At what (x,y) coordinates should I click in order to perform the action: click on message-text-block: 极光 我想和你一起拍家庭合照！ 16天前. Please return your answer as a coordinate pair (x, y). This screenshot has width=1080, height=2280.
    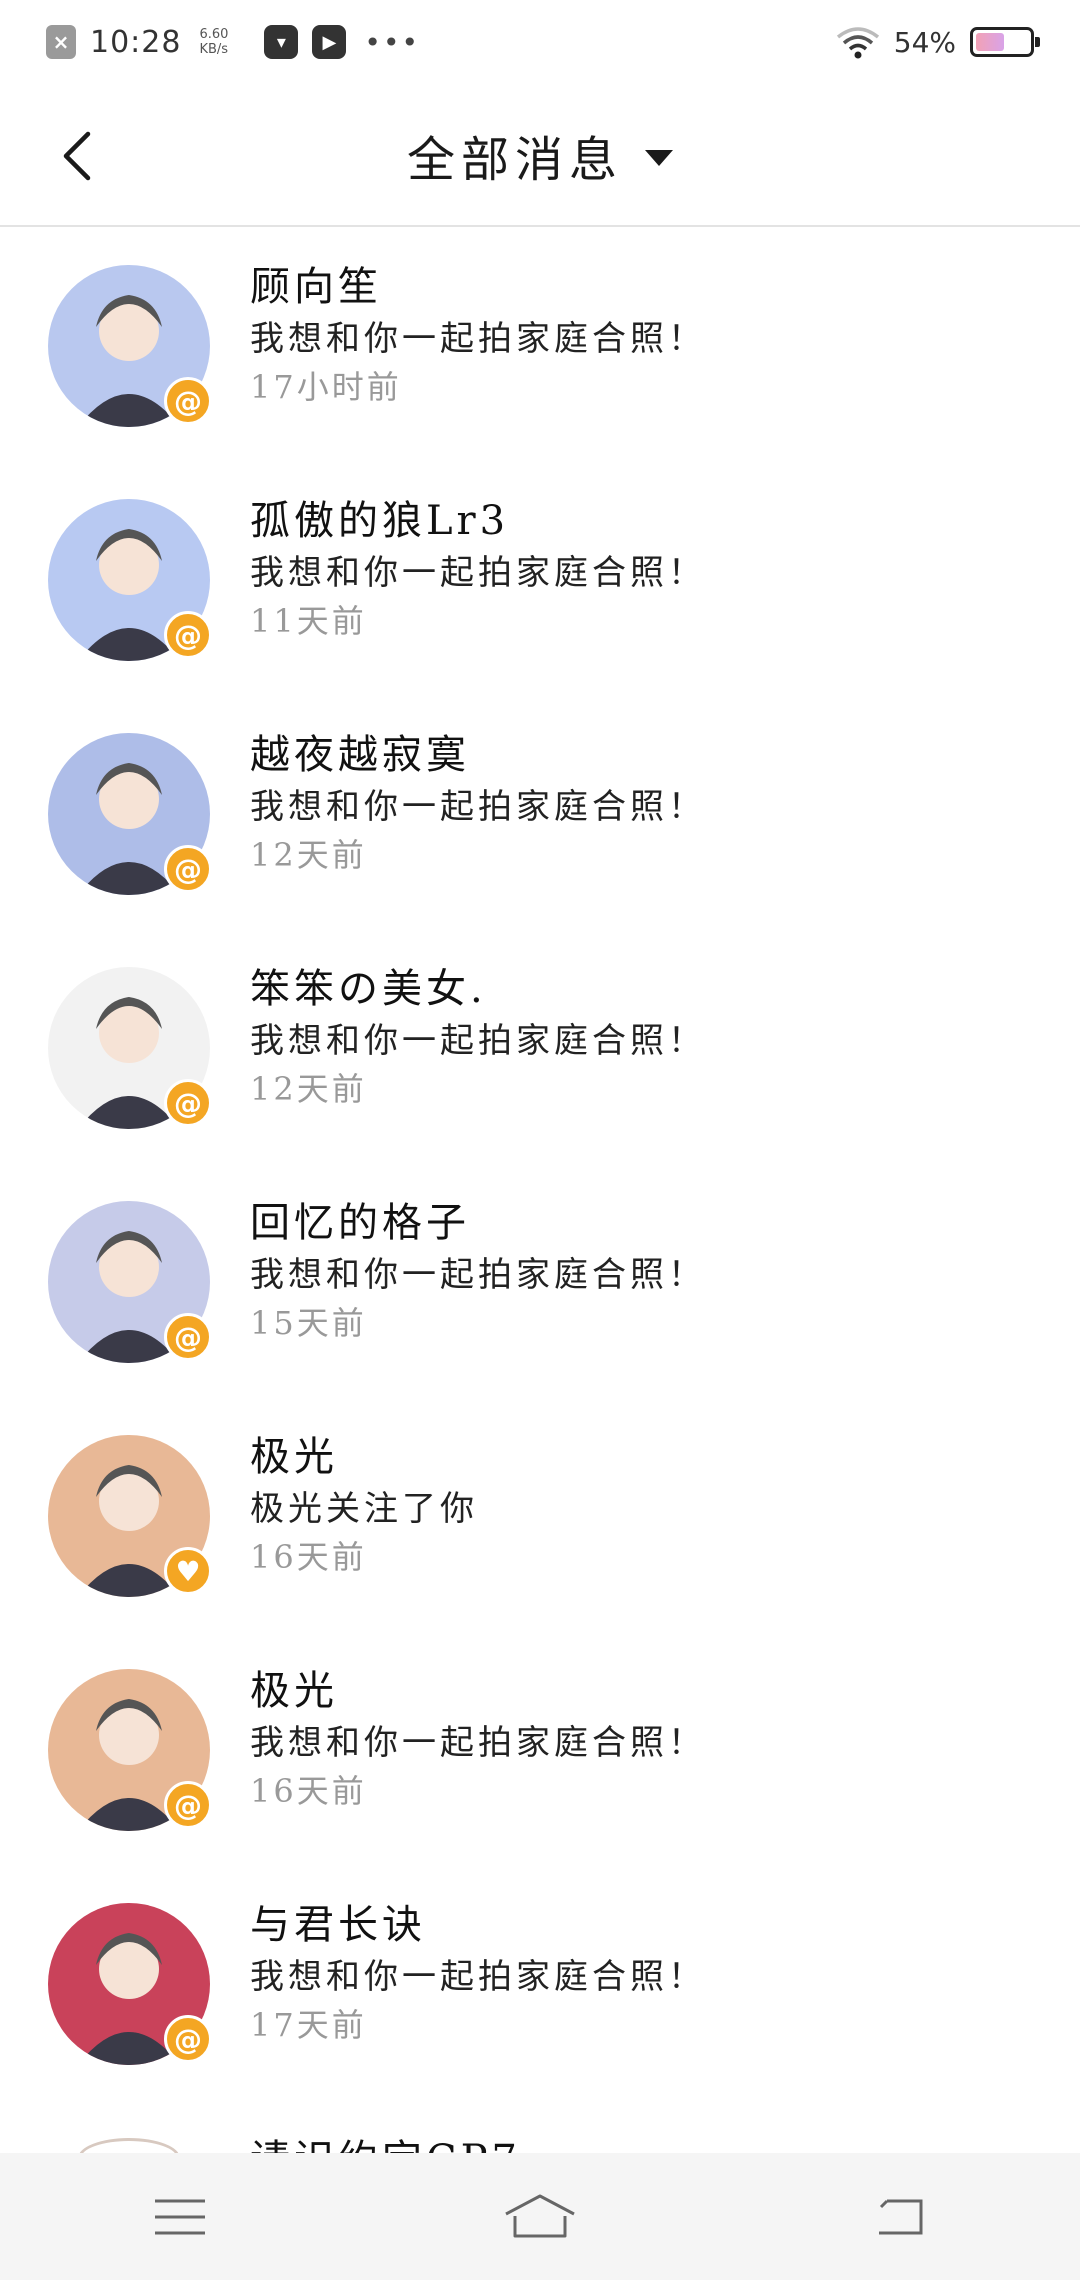
    Looking at the image, I should click on (478, 1739).